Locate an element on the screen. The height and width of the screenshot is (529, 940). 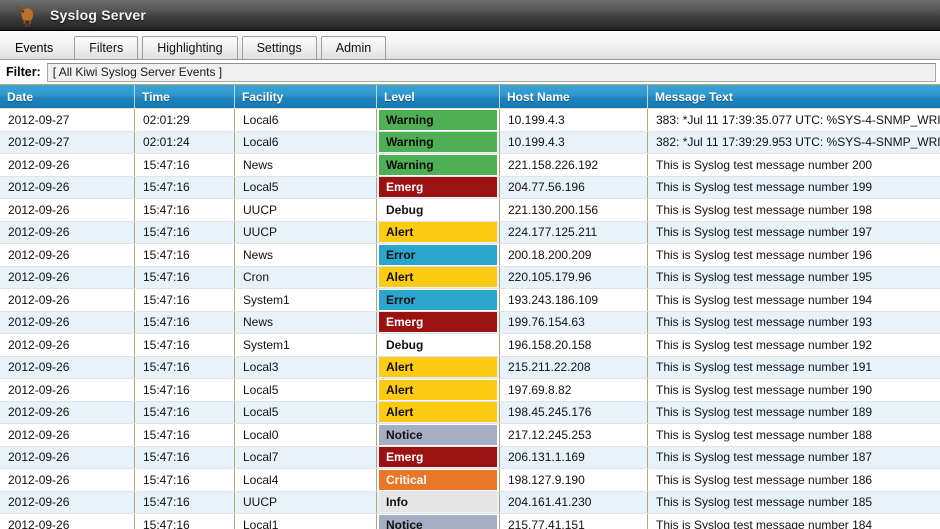
tab-events-label: Events is located at coordinates (34, 48).